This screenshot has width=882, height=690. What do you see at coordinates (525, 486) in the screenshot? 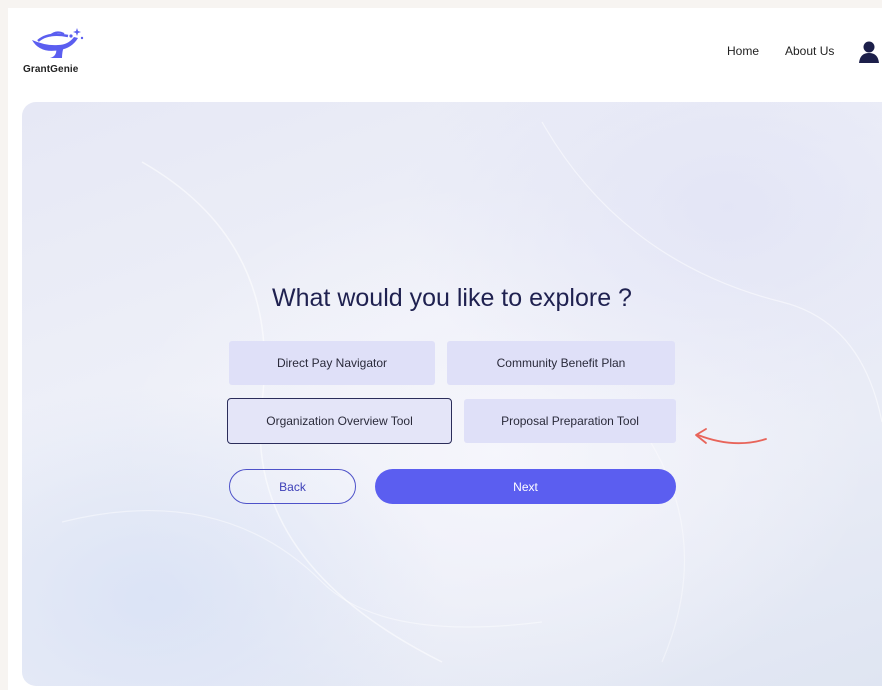
I see `next-button: Next` at bounding box center [525, 486].